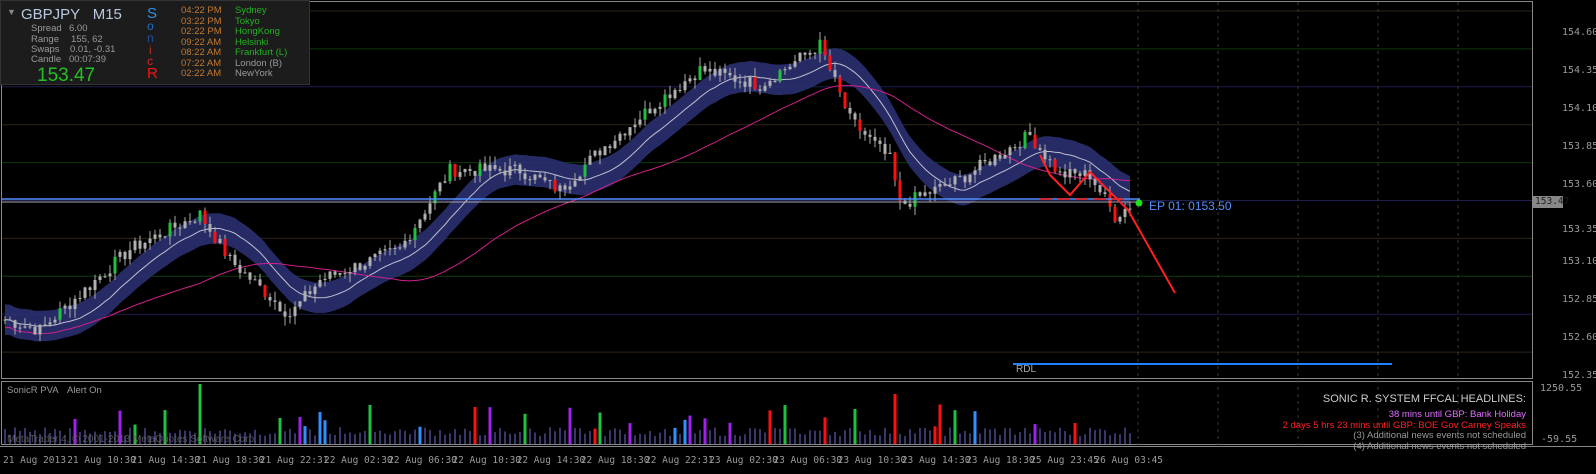 The image size is (1596, 474). Describe the element at coordinates (201, 21) in the screenshot. I see `session-time: 03:22 PM` at that location.